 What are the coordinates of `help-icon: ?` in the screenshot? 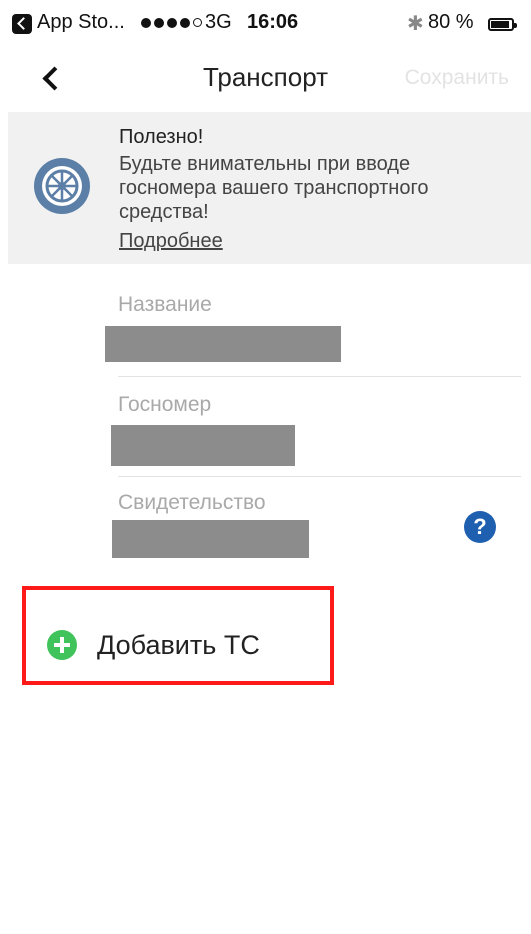 It's located at (480, 527).